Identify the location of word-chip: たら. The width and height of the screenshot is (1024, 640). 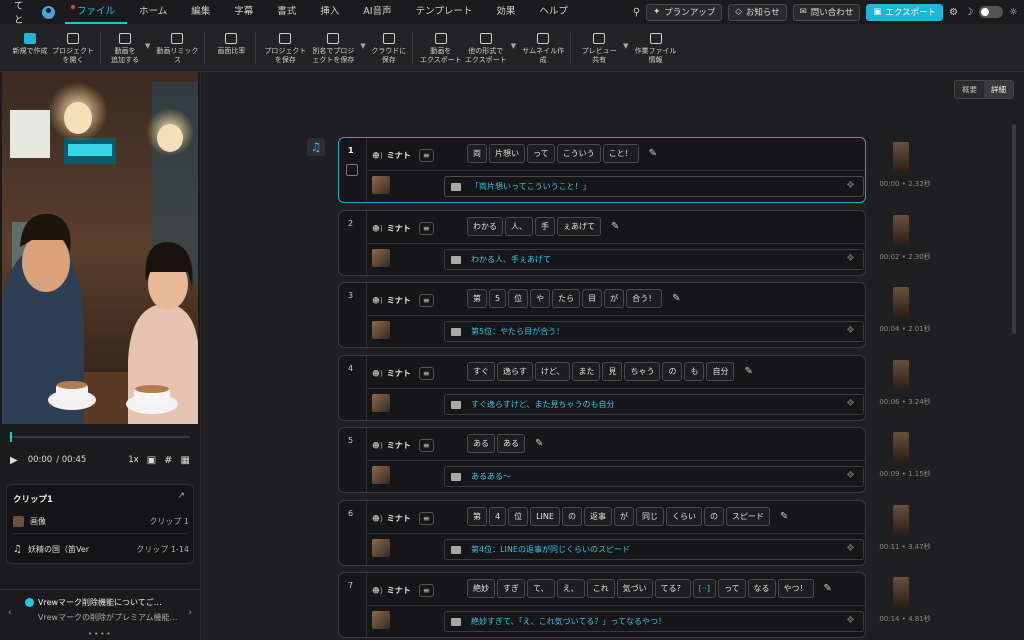
(566, 298).